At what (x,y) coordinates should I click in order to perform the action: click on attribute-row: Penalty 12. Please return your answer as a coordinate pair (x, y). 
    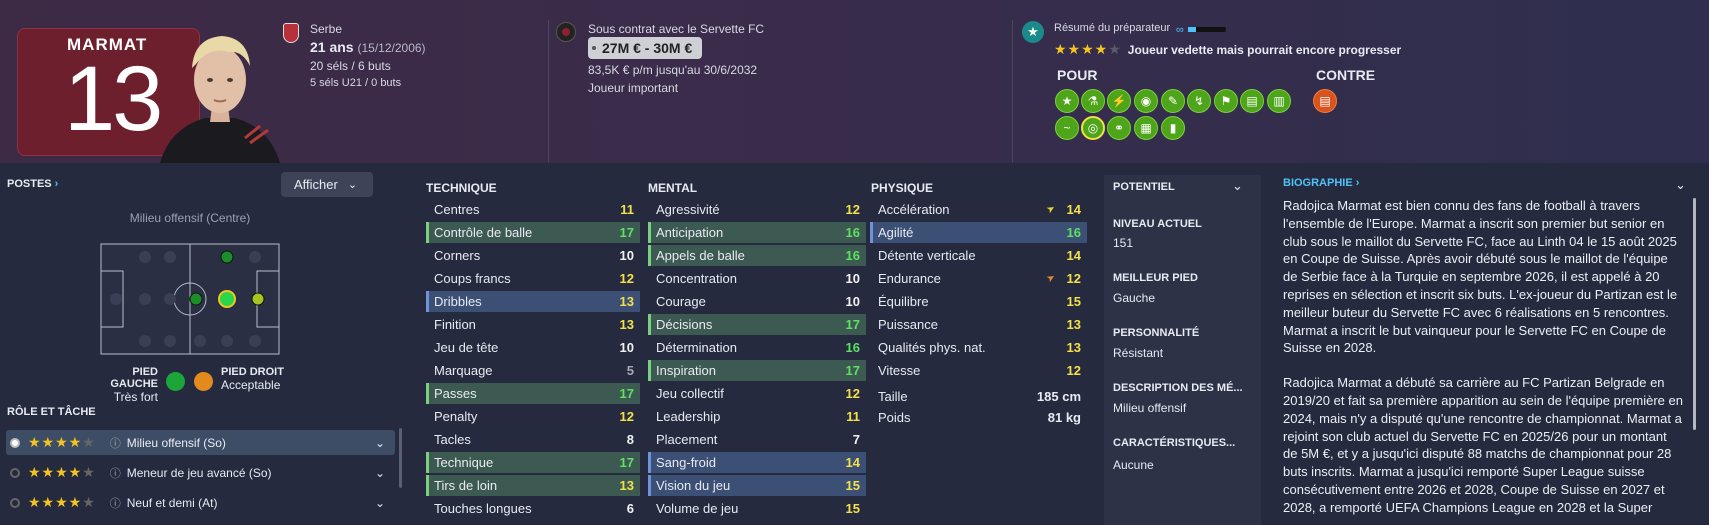
    Looking at the image, I should click on (533, 416).